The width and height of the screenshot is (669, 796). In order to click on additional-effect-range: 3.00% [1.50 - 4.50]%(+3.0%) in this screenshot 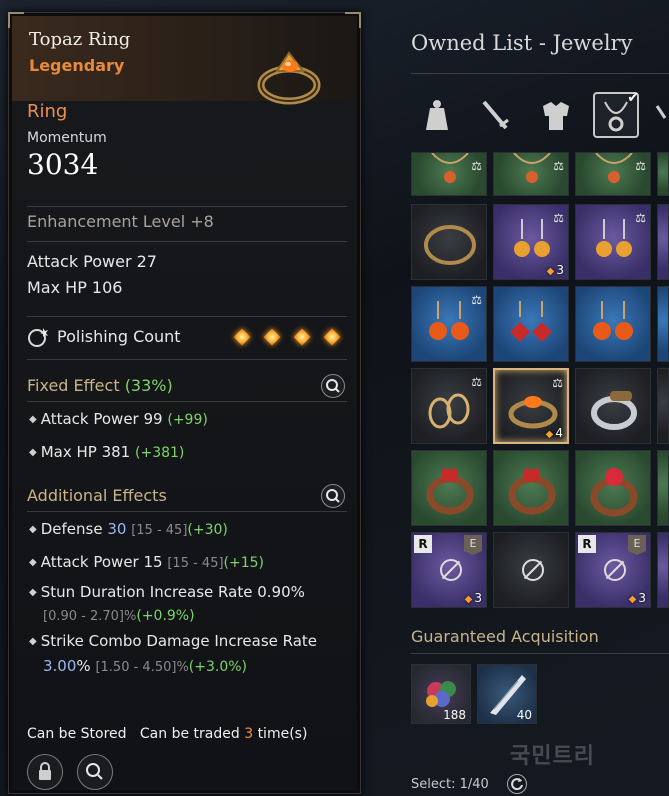, I will do `click(145, 666)`.